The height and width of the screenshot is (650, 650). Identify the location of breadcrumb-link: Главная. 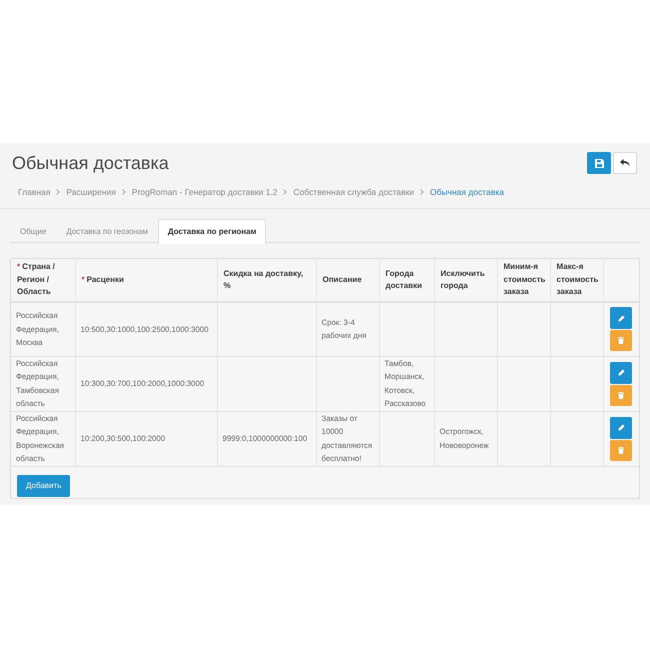
(34, 192).